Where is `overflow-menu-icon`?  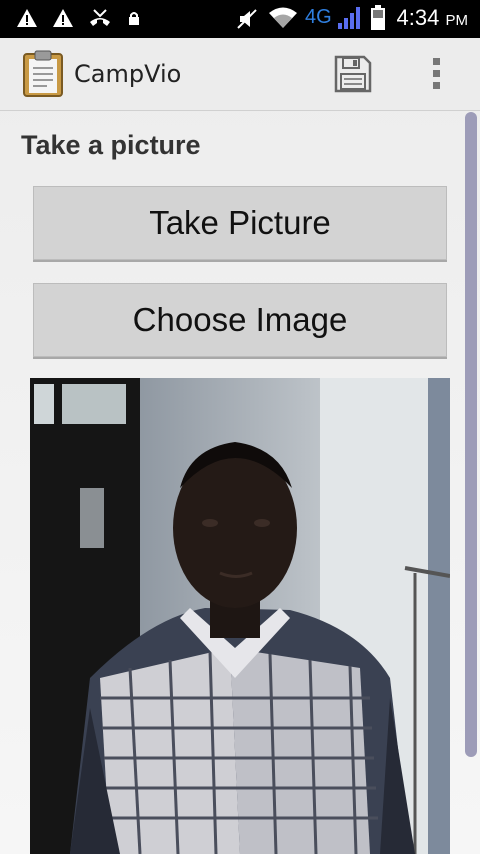
overflow-menu-icon is located at coordinates (437, 74).